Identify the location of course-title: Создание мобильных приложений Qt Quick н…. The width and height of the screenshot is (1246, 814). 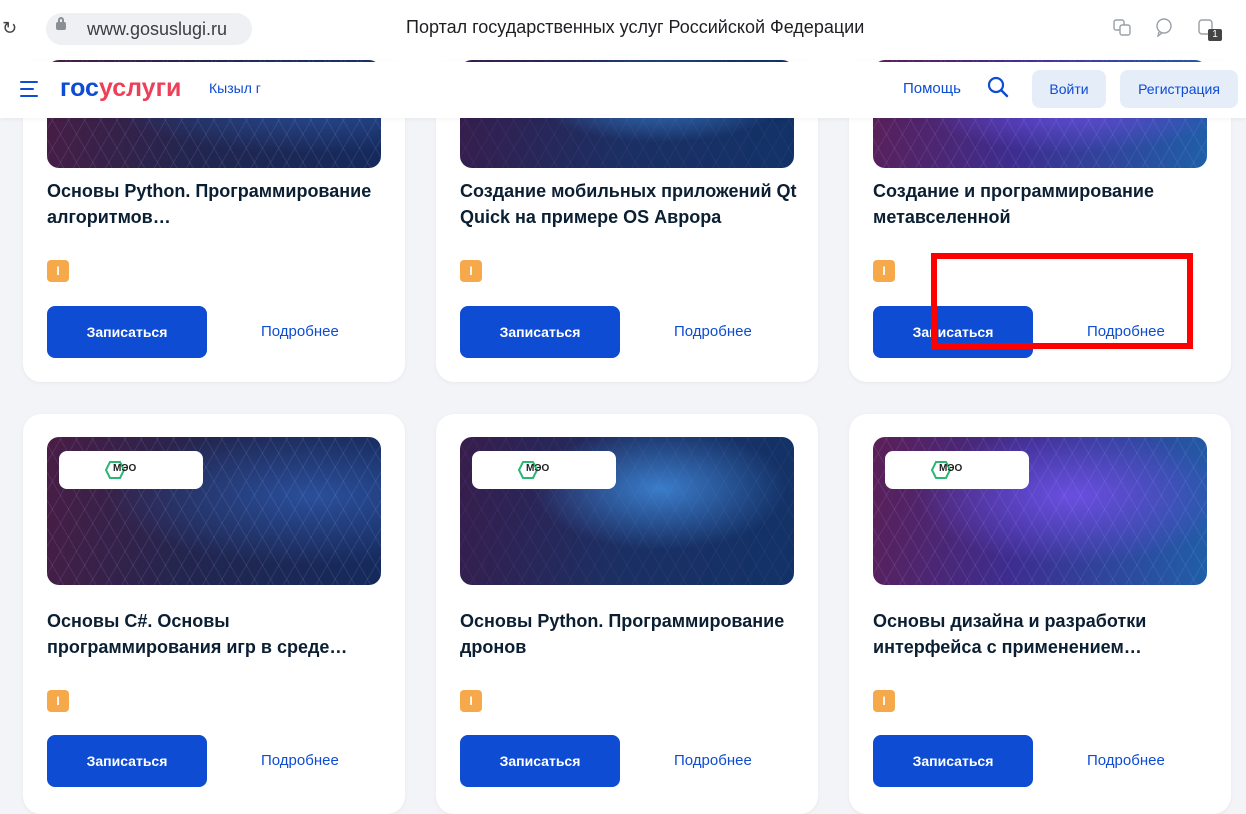
(630, 204).